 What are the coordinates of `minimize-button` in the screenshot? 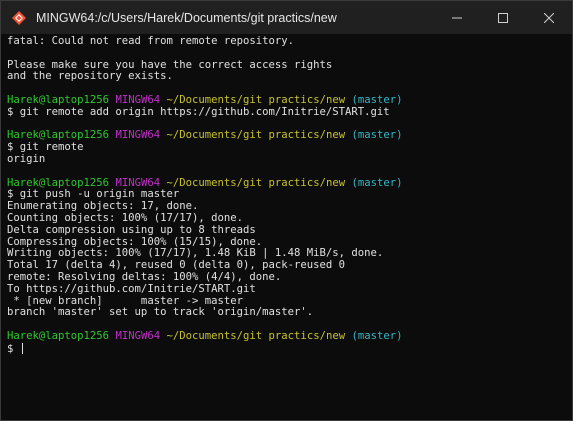 It's located at (457, 17).